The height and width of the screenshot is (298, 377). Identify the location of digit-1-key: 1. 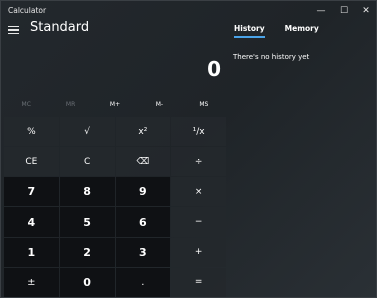
(31, 252).